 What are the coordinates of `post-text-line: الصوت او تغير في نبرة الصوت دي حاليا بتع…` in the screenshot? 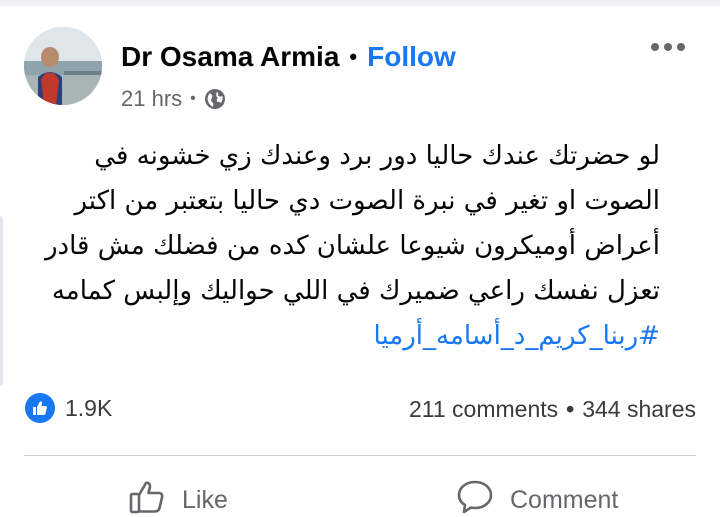 It's located at (367, 201).